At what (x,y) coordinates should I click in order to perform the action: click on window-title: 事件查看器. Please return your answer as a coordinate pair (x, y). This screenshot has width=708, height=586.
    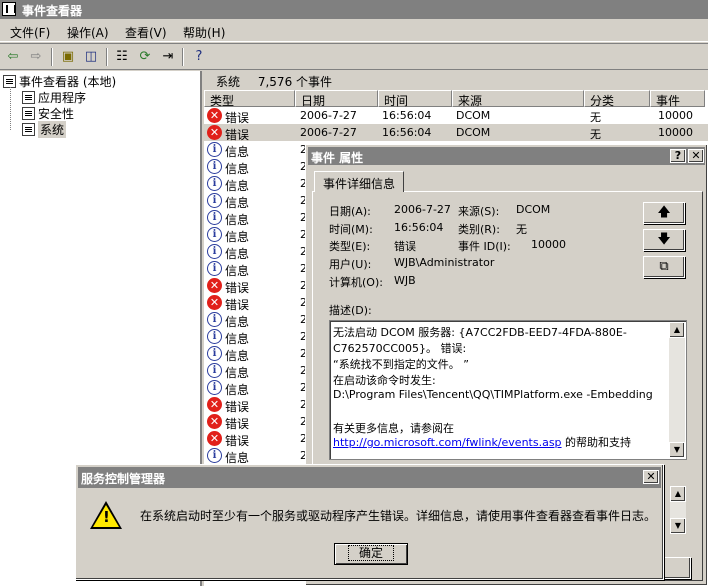
    Looking at the image, I should click on (52, 11).